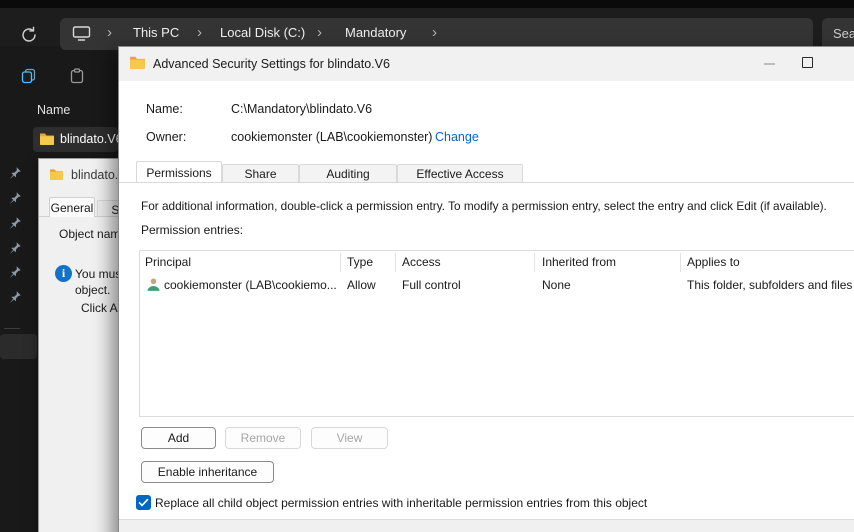 The height and width of the screenshot is (532, 854). I want to click on dialog-footer, so click(486, 525).